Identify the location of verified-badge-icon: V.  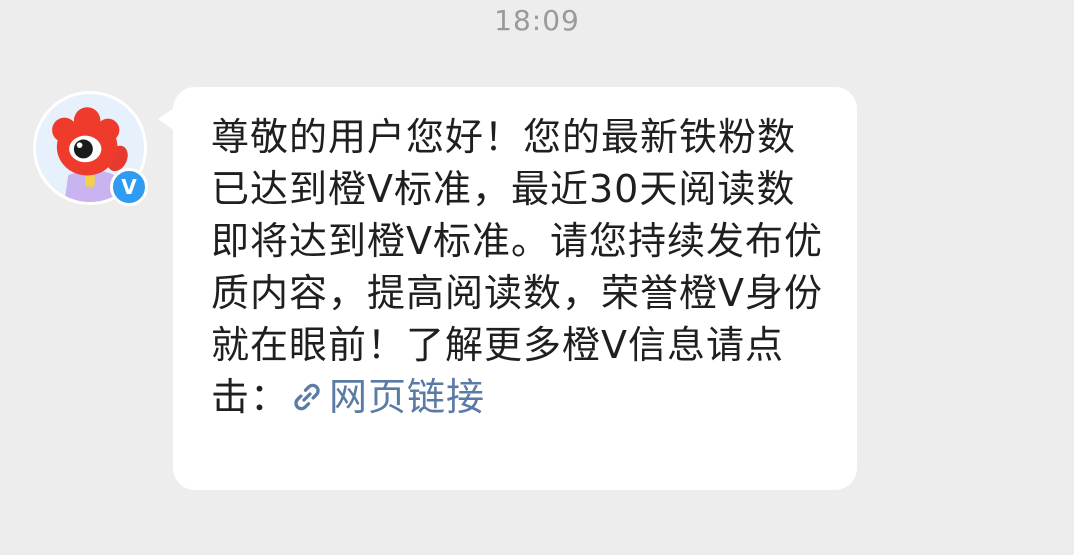
(129, 187).